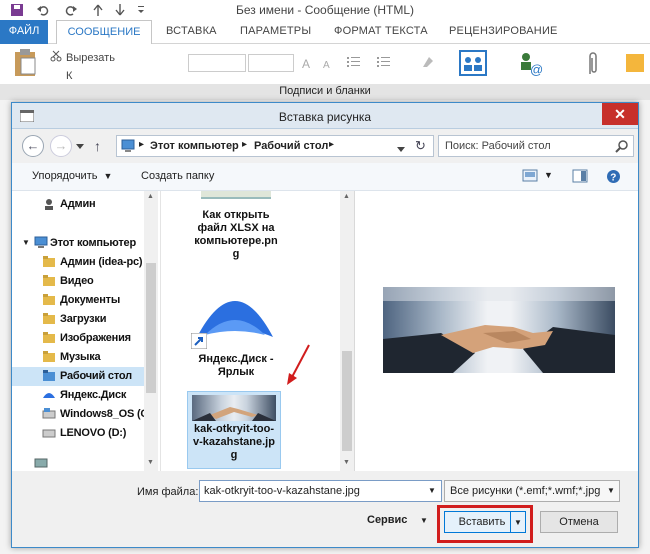 The height and width of the screenshot is (554, 650). I want to click on cancel-label: Отмена, so click(579, 522).